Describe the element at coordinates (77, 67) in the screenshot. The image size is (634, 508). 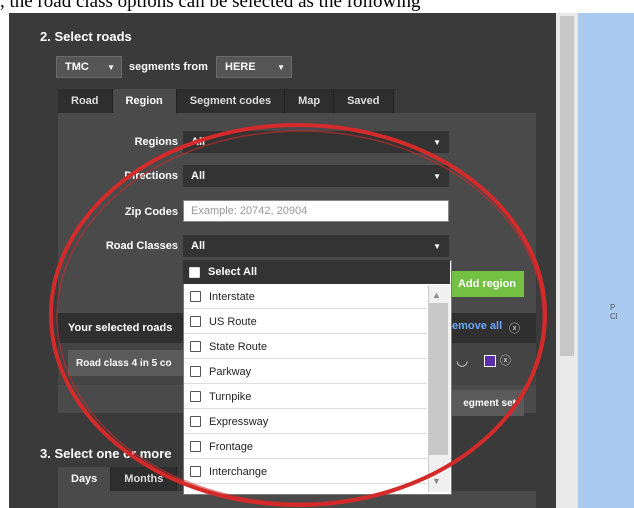
I see `source-type-value: TMC` at that location.